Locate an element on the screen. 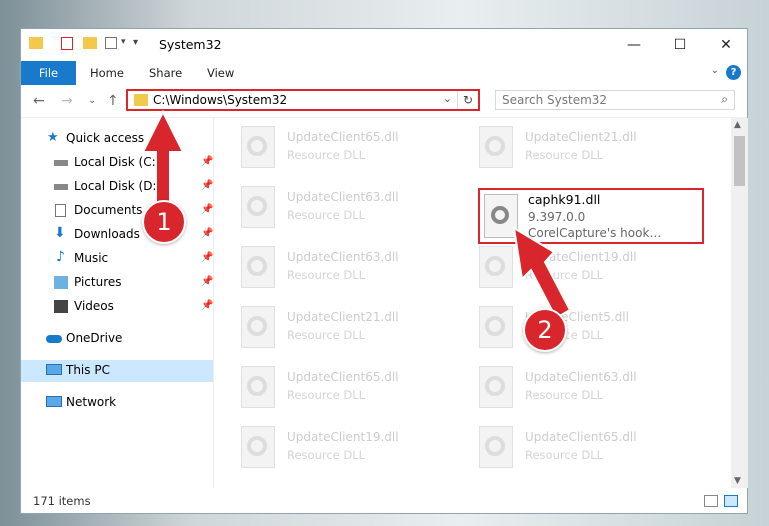 This screenshot has height=526, width=769. maximize-button: ☐ is located at coordinates (680, 45).